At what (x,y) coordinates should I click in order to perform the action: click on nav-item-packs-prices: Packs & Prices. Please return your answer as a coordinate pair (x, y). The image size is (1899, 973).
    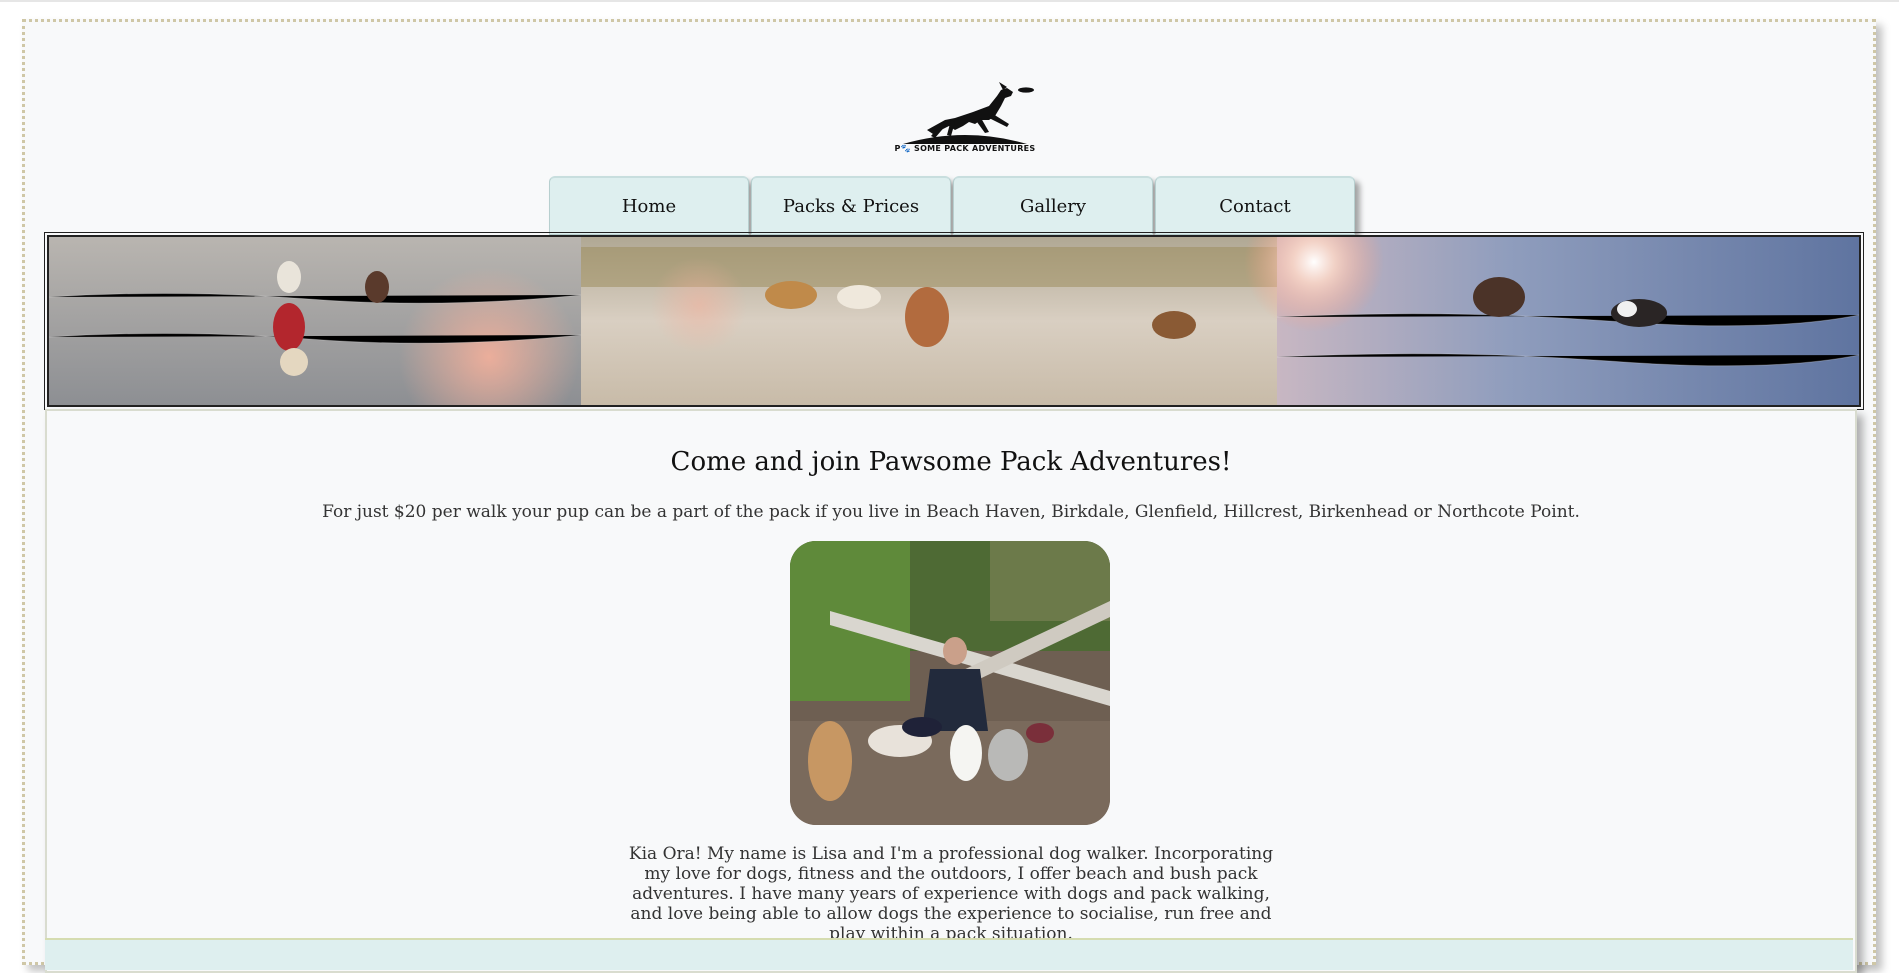
    Looking at the image, I should click on (851, 205).